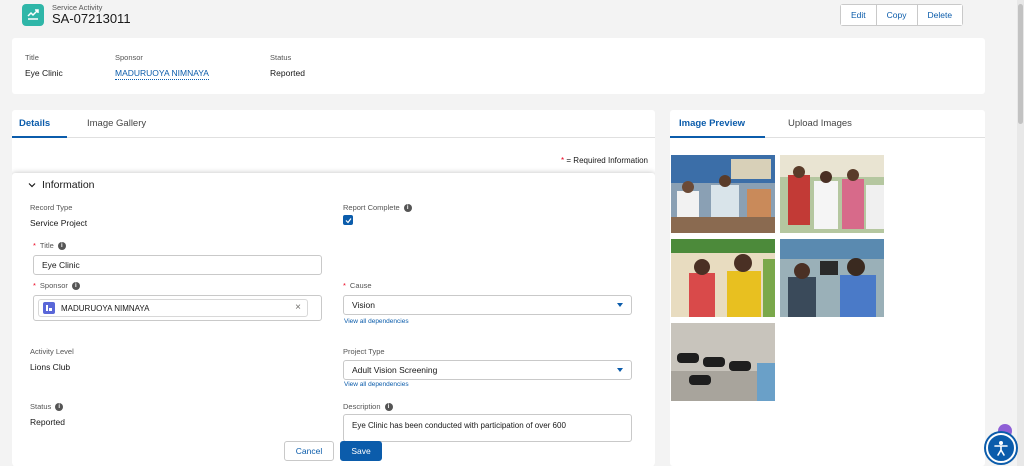 This screenshot has width=1024, height=466. Describe the element at coordinates (604, 160) in the screenshot. I see `required-info-note: * = Required Information` at that location.